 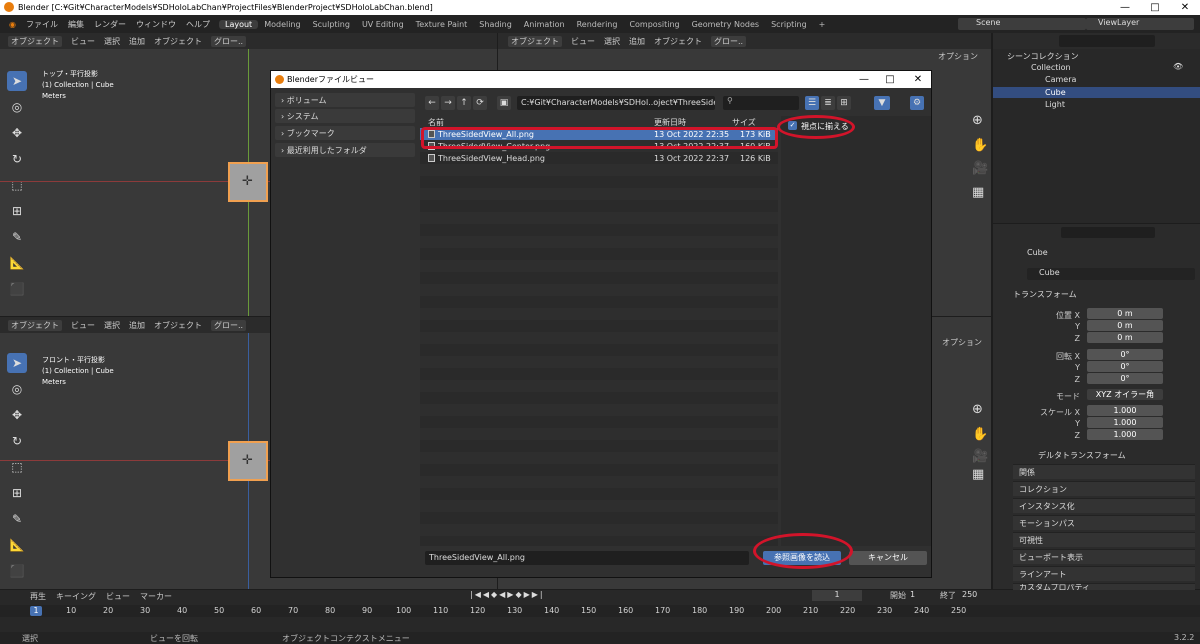 What do you see at coordinates (1125, 422) in the screenshot?
I see `scale-y-field: 1.000` at bounding box center [1125, 422].